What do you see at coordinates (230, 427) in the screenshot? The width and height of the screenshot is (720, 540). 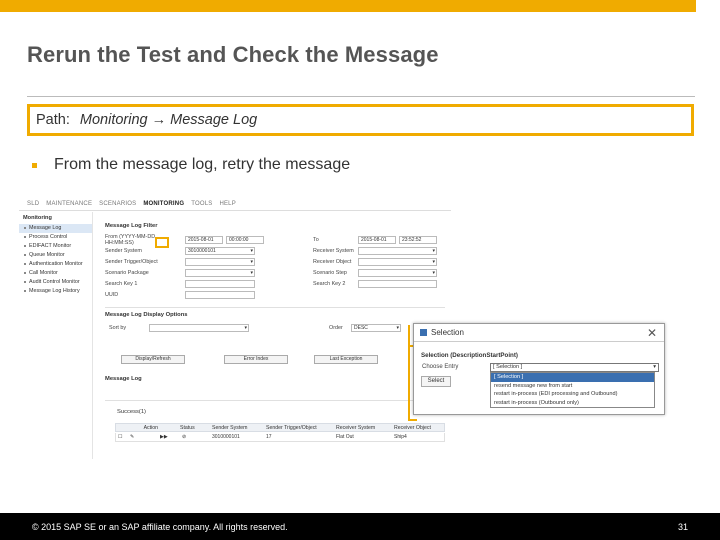 I see `col-sender-system: Sender System` at bounding box center [230, 427].